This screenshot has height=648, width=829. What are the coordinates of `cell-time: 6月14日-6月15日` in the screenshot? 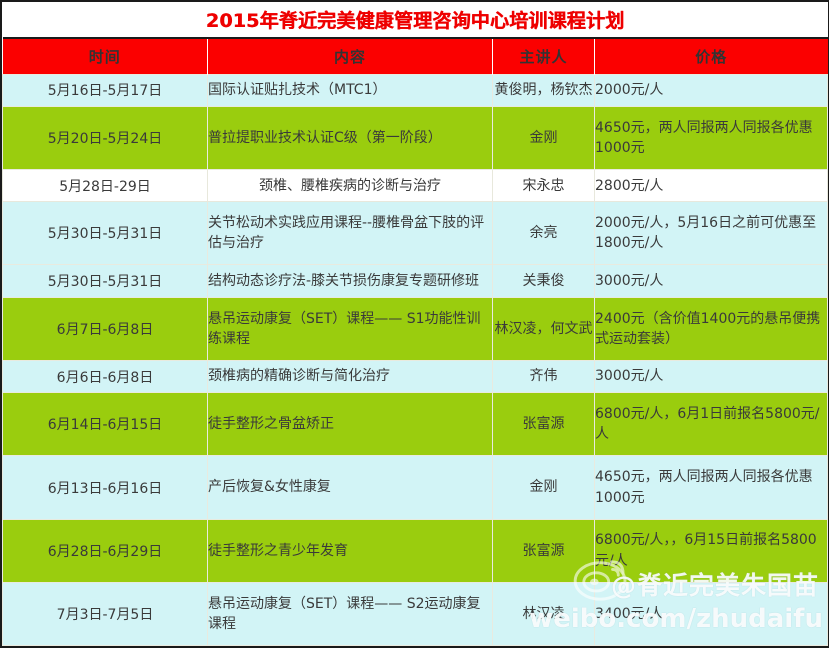 It's located at (105, 424).